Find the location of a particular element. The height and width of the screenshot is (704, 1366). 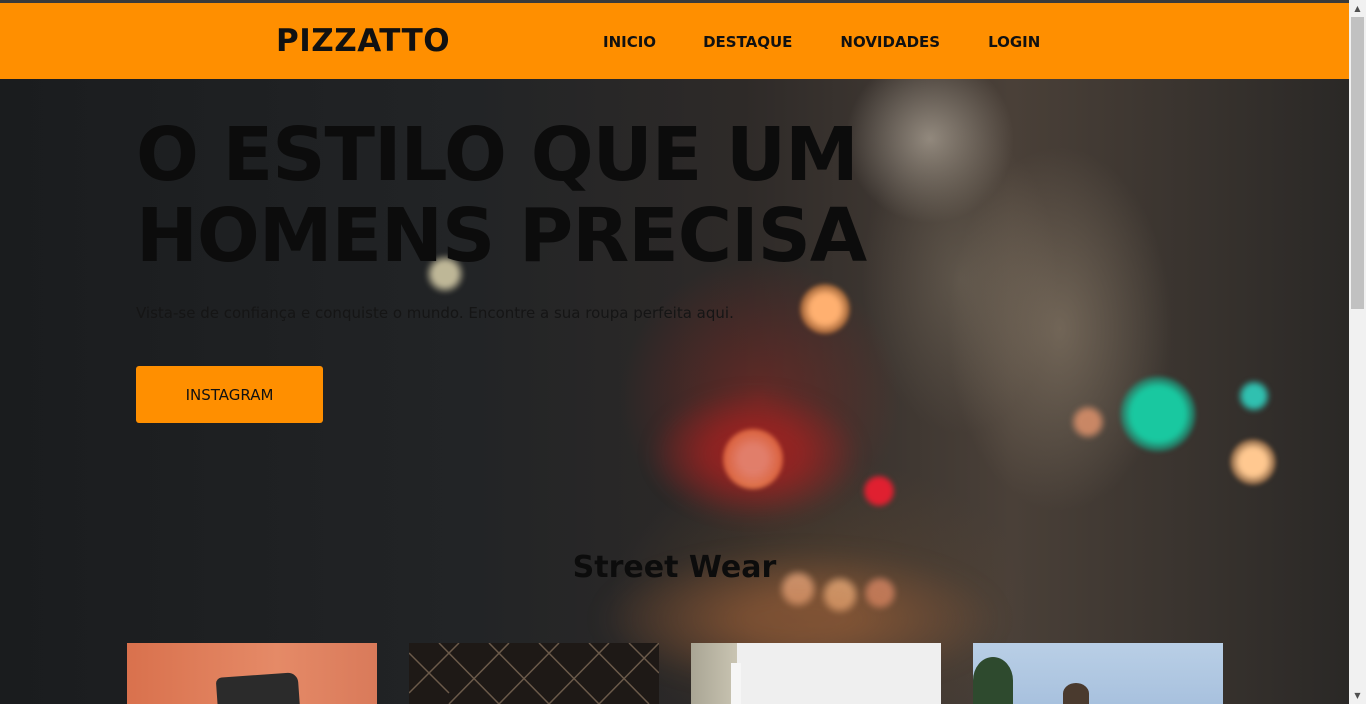

scroll-down-icon: ▼ is located at coordinates (1357, 695).